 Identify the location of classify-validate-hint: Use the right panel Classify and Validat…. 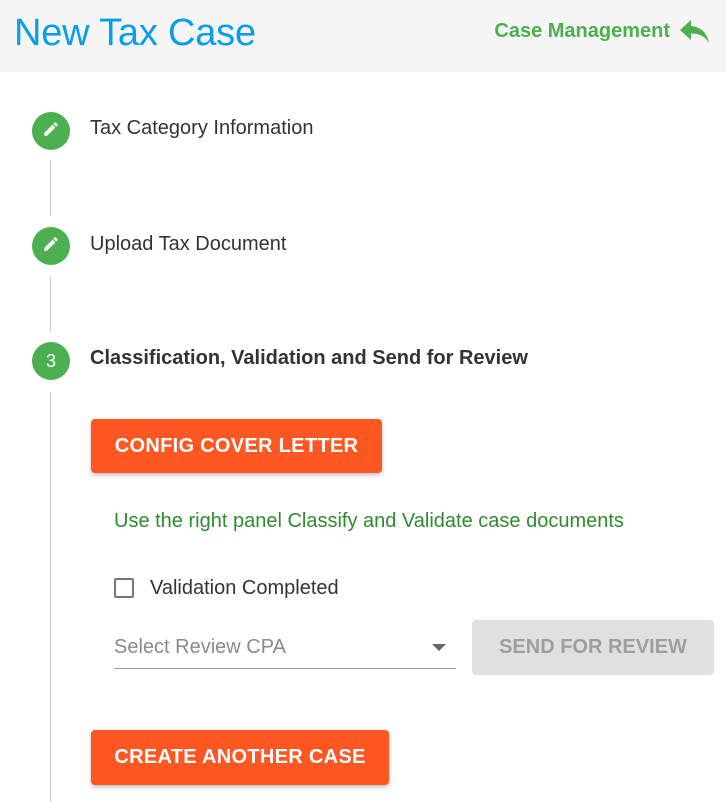
(369, 521).